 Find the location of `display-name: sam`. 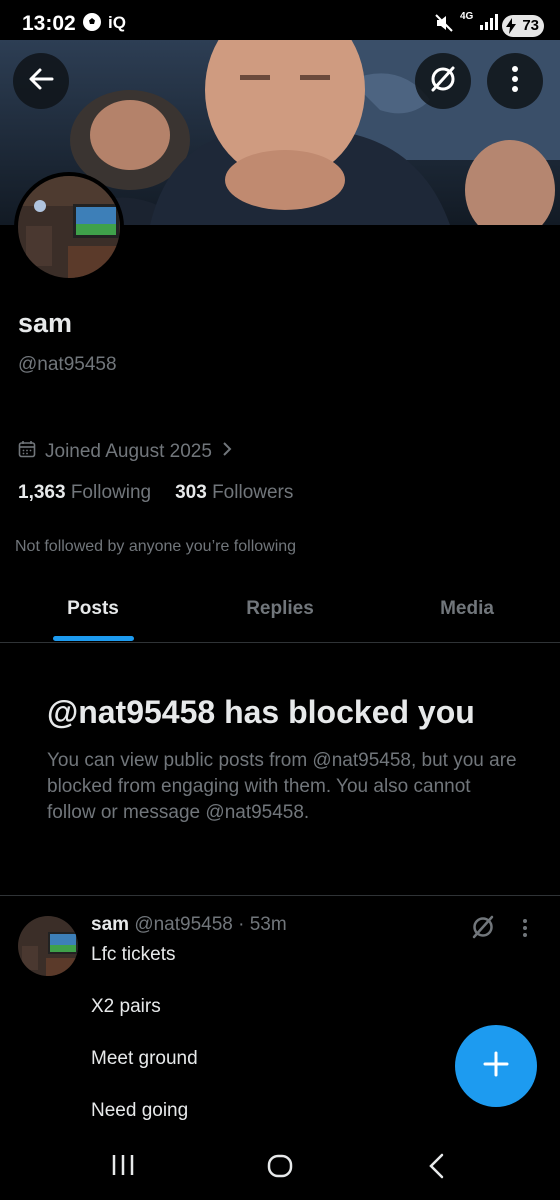

display-name: sam is located at coordinates (45, 323).